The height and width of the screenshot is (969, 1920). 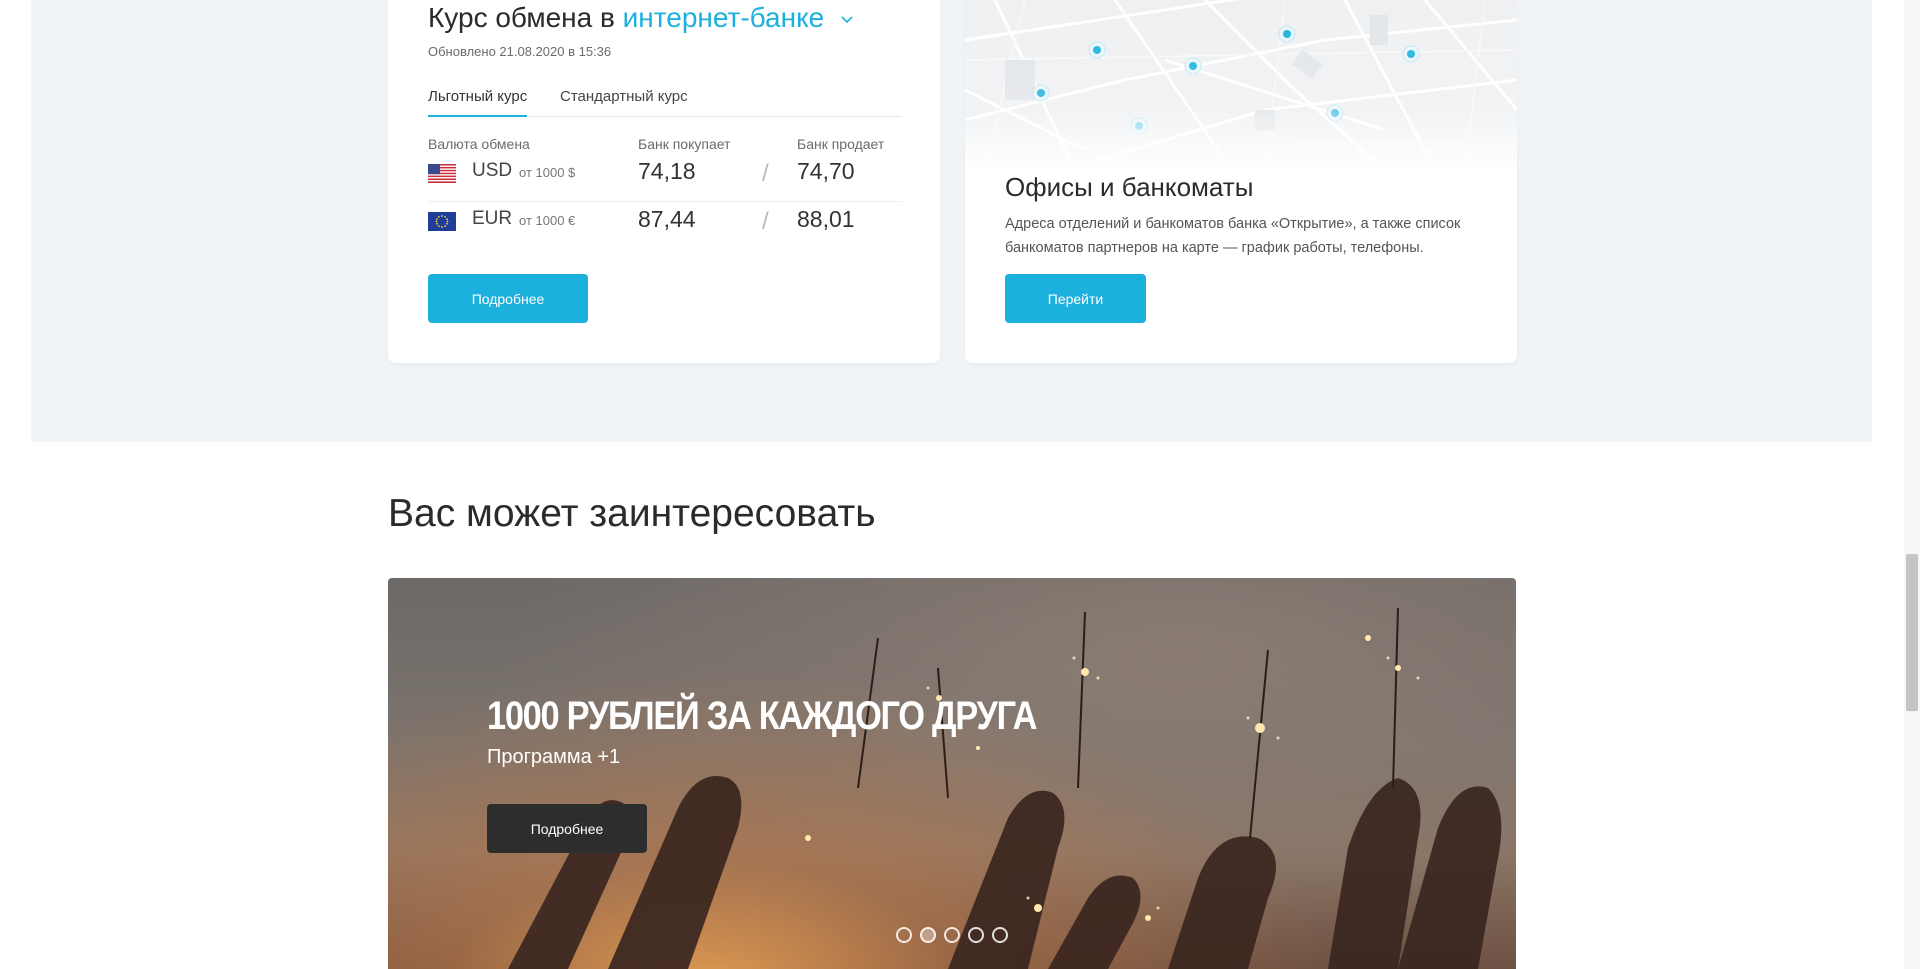 What do you see at coordinates (1912, 484) in the screenshot?
I see `page-scrollbar` at bounding box center [1912, 484].